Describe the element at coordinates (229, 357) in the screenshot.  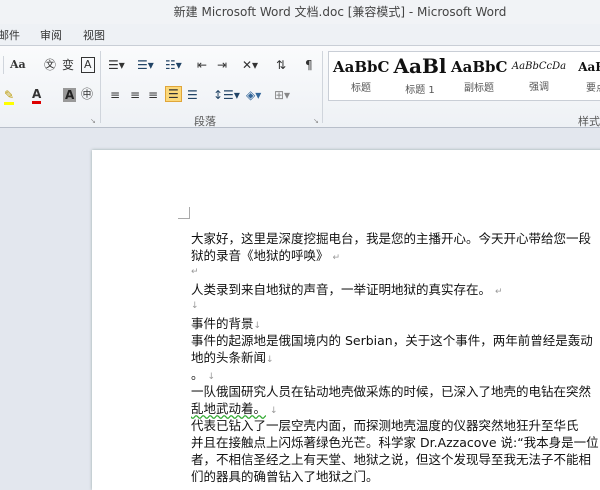
I see `doc-line: 地的头条新闻` at that location.